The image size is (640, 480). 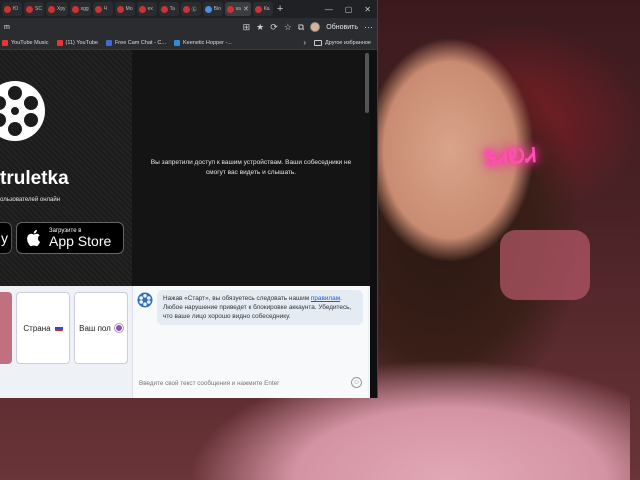 I want to click on tab-label: sgg, so click(x=84, y=9).